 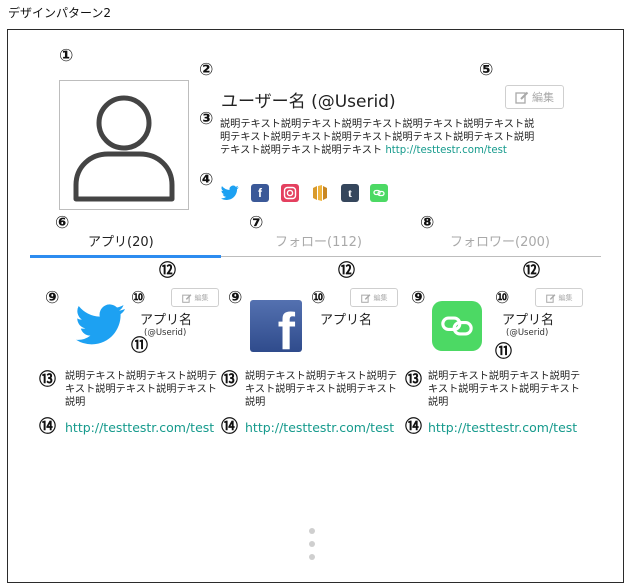 What do you see at coordinates (346, 320) in the screenshot?
I see `app-2-name: アプリ名` at bounding box center [346, 320].